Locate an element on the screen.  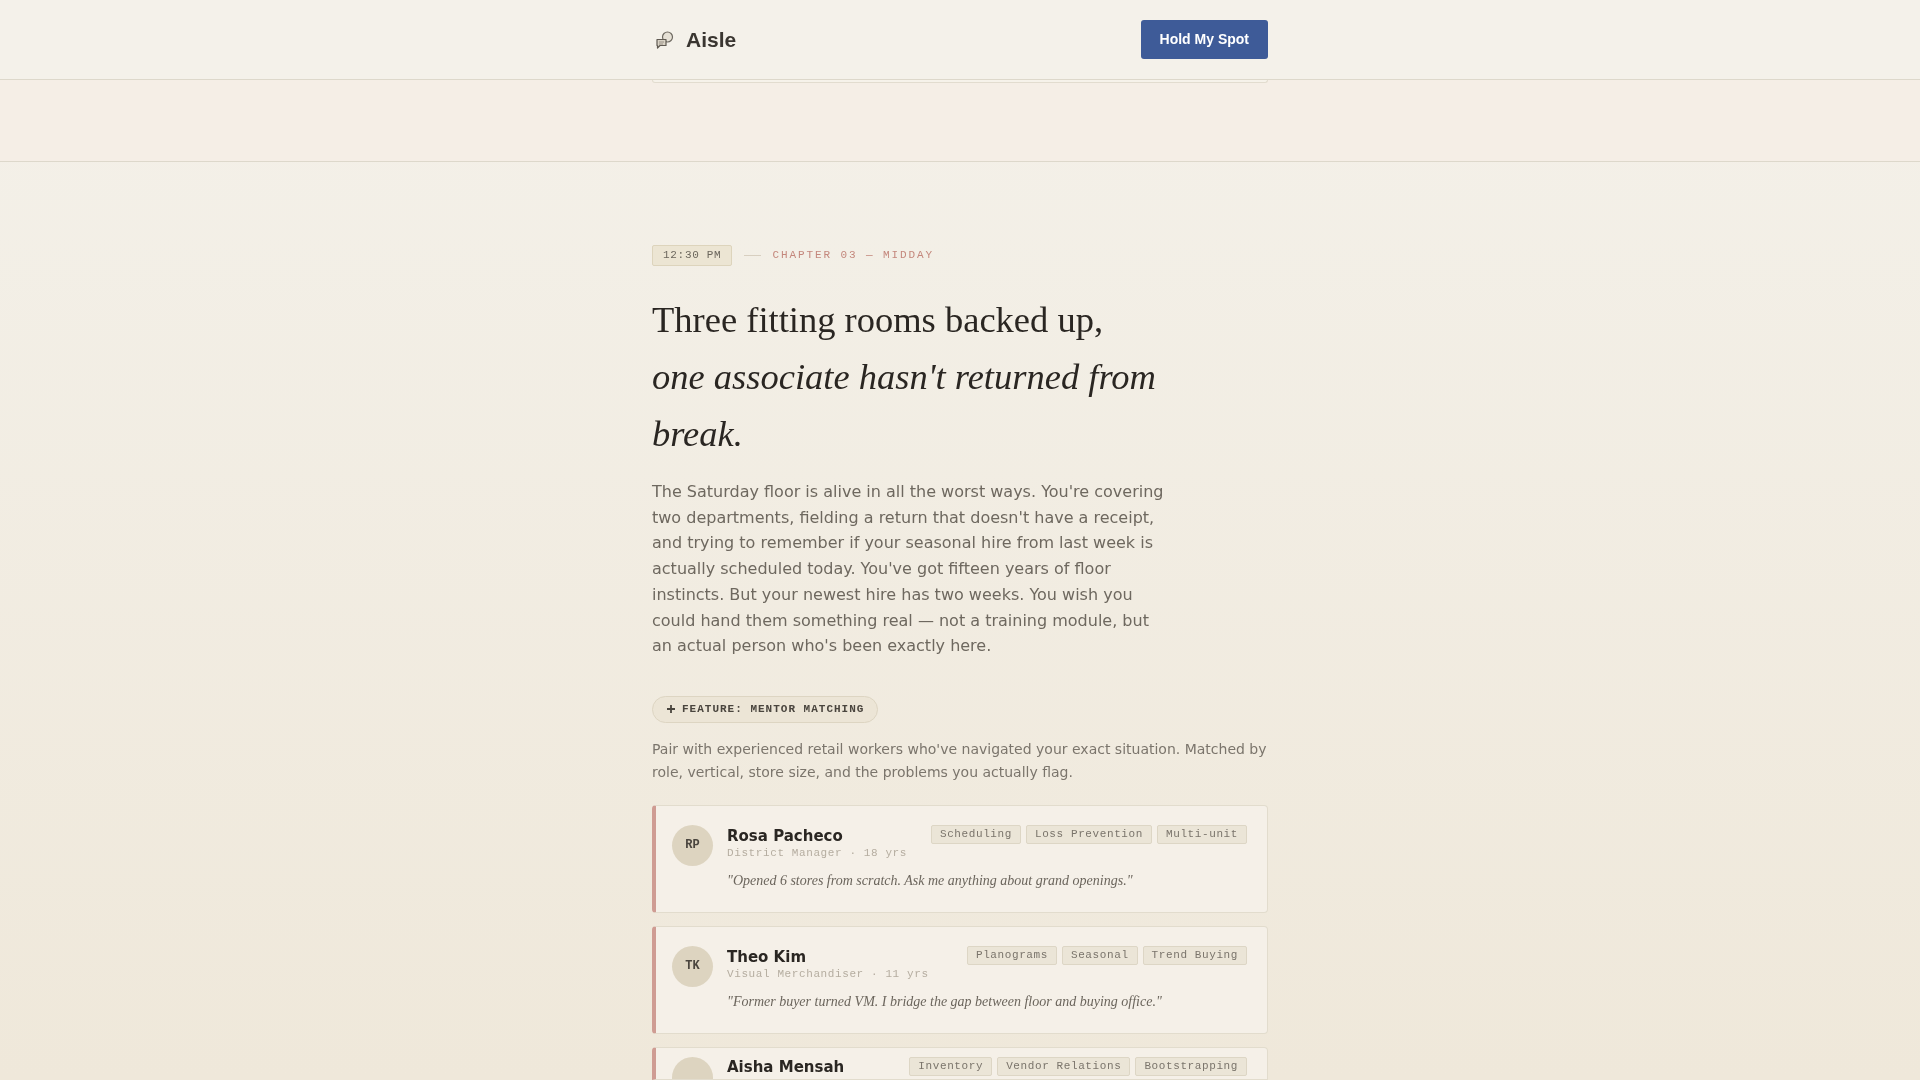
skill-tag: Scheduling is located at coordinates (975, 834).